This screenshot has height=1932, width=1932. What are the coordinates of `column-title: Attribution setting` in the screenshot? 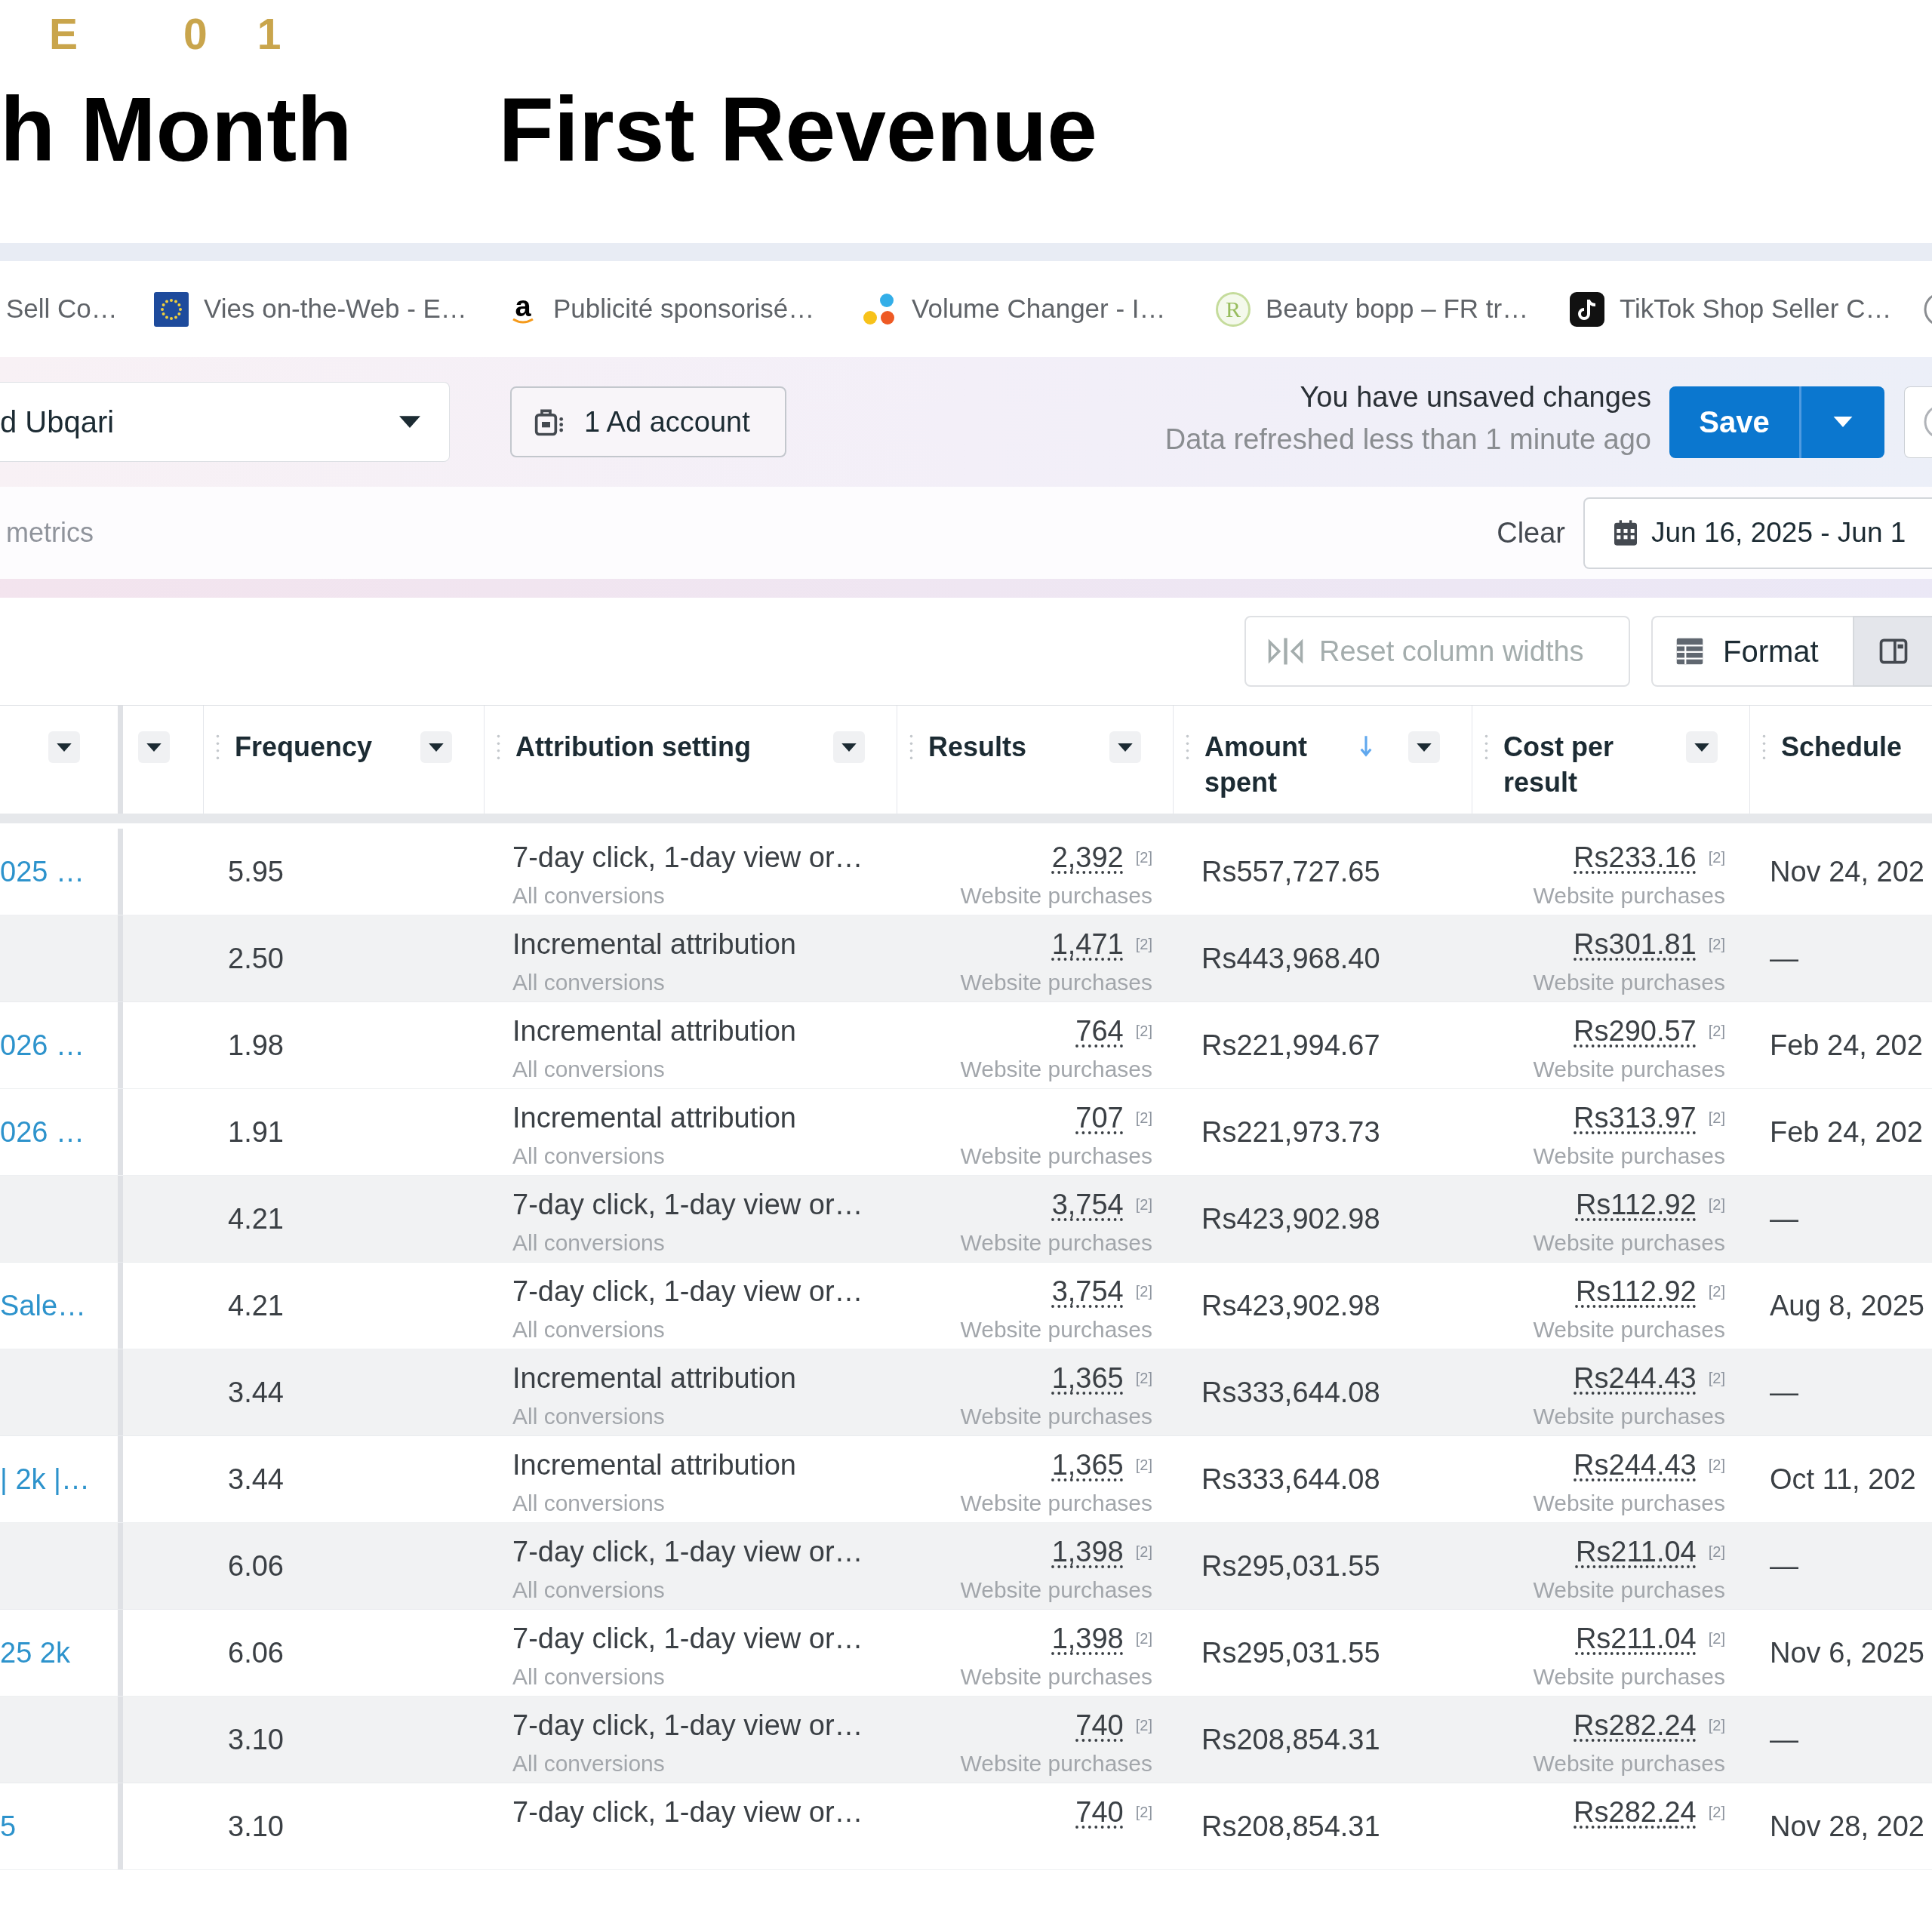 It's located at (674, 746).